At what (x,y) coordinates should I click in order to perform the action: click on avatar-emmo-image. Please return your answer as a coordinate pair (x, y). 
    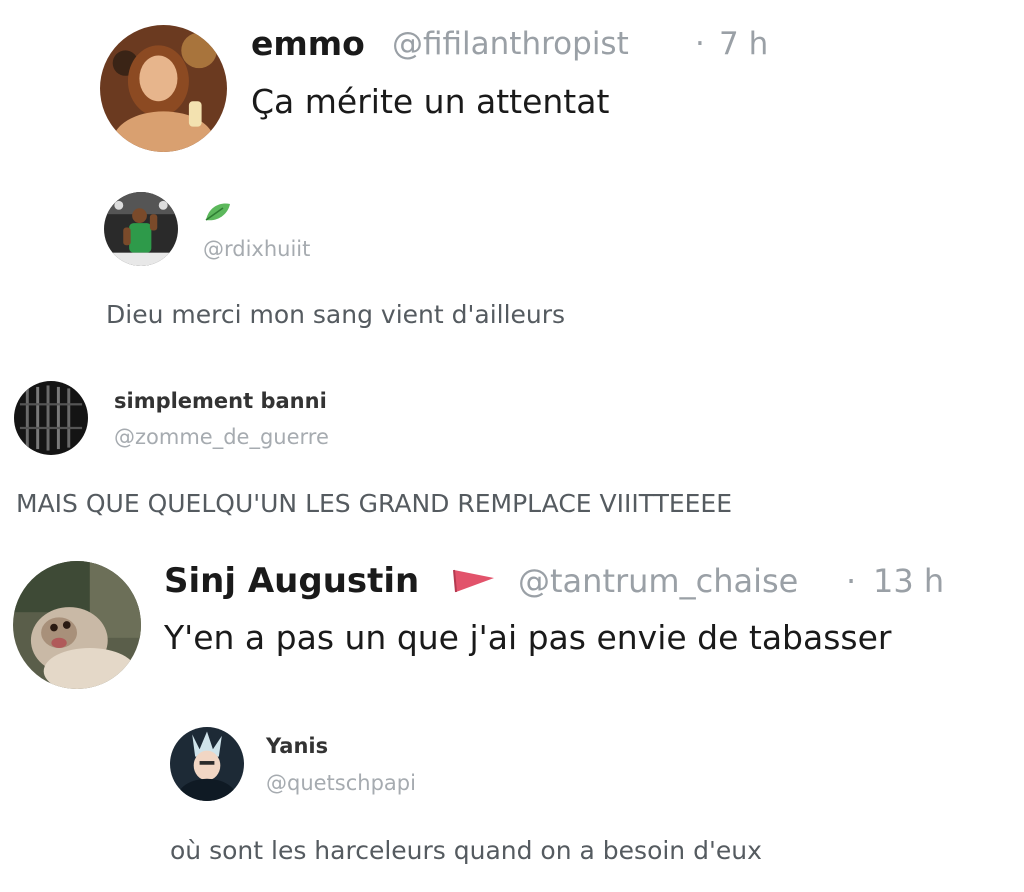
    Looking at the image, I should click on (163, 88).